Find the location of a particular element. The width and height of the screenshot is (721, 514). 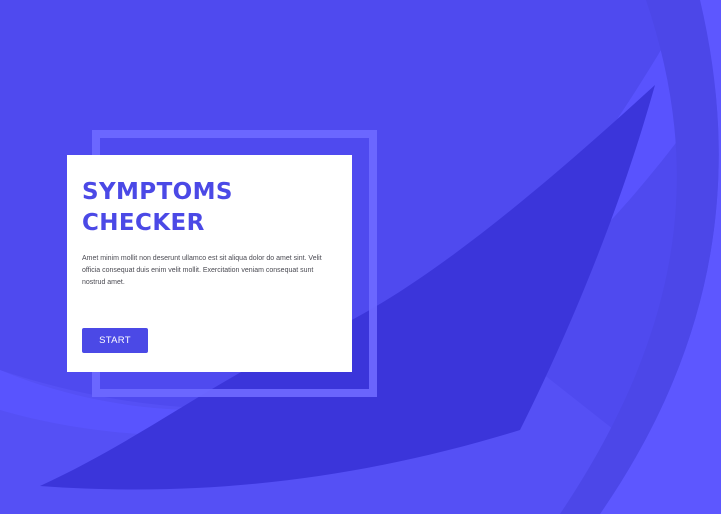

page-title-line-1: SYMPTOMS is located at coordinates (157, 192).